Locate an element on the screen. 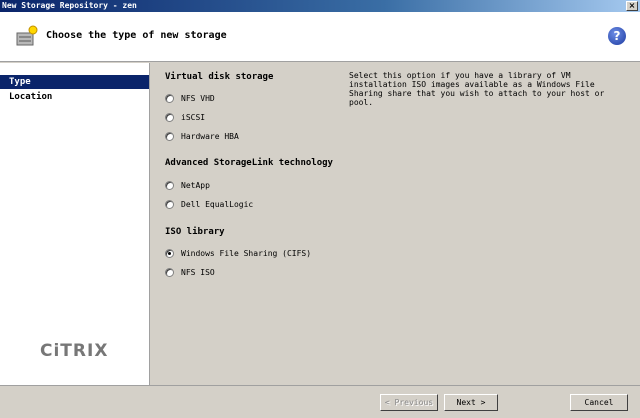  wizard-header: Choose the type of new storage ? is located at coordinates (320, 37).